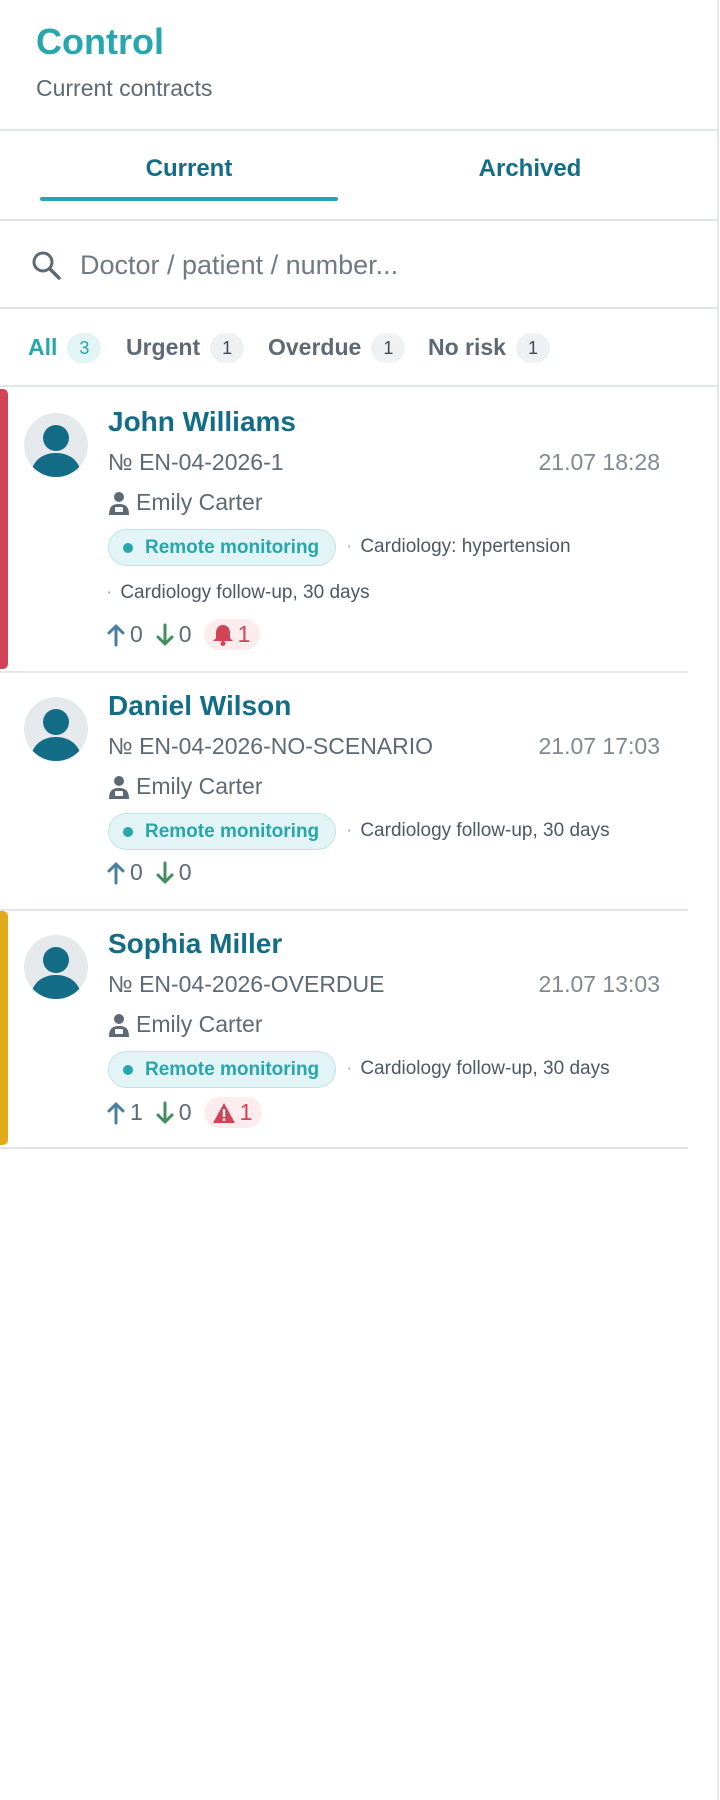 The width and height of the screenshot is (720, 1800). Describe the element at coordinates (223, 1112) in the screenshot. I see `warning-triangle-icon` at that location.